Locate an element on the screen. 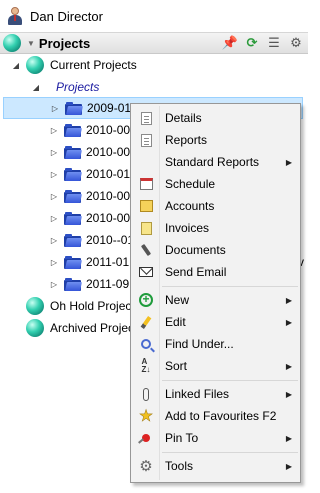 Image resolution: width=320 pixels, height=493 pixels. email-icon is located at coordinates (146, 272).